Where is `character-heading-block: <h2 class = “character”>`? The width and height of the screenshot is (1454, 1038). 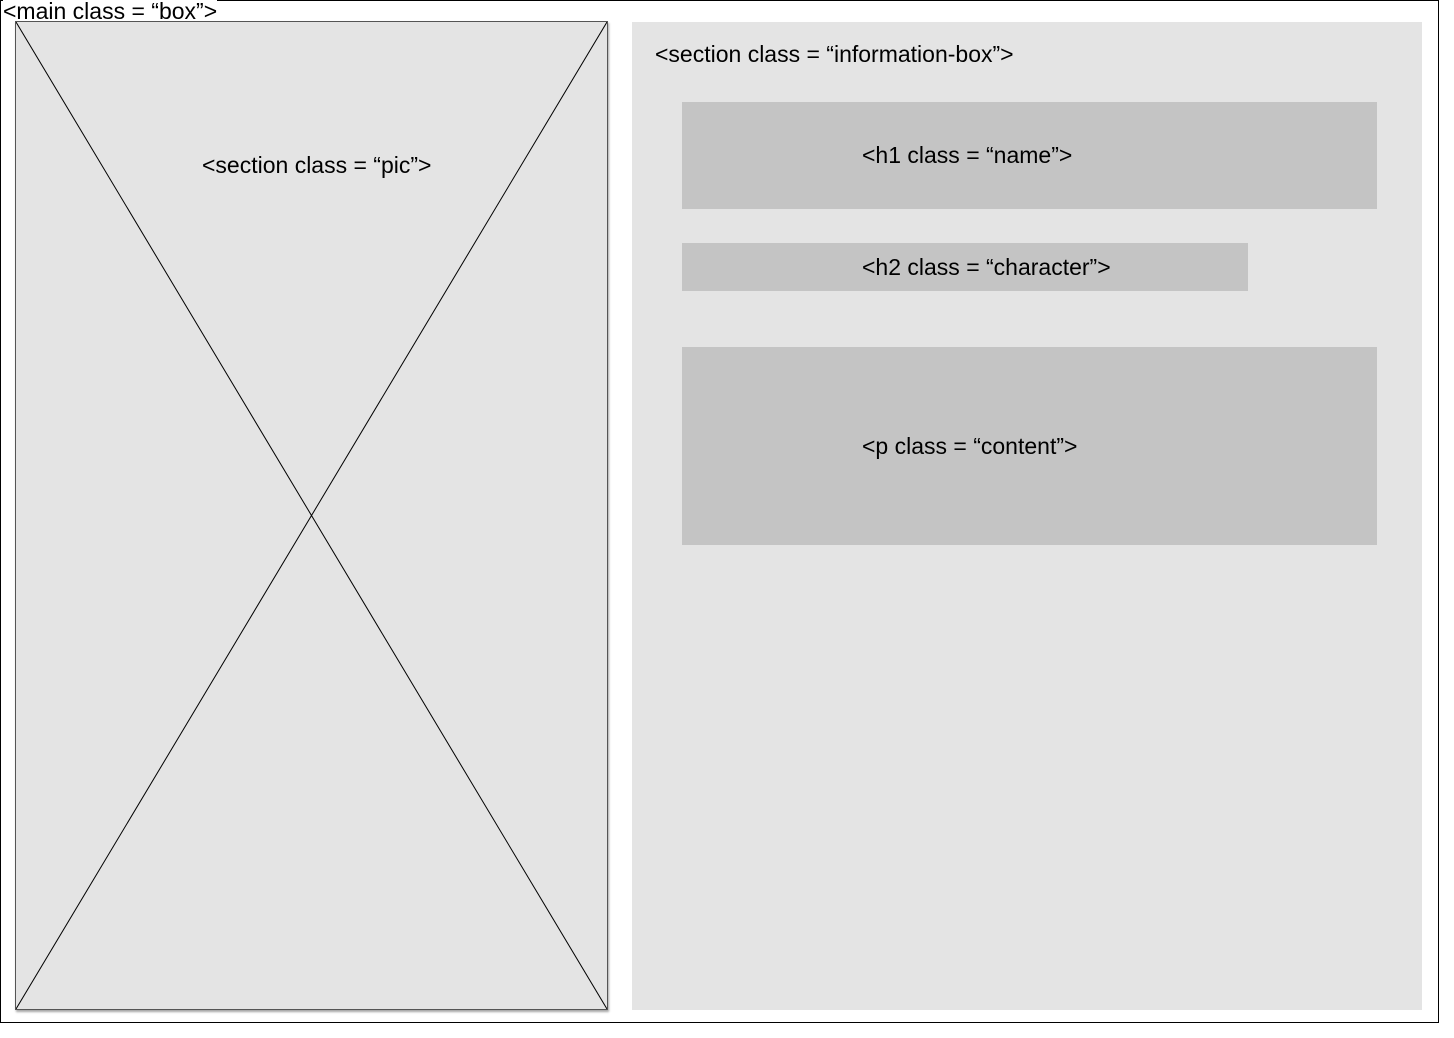
character-heading-block: <h2 class = “character”> is located at coordinates (965, 267).